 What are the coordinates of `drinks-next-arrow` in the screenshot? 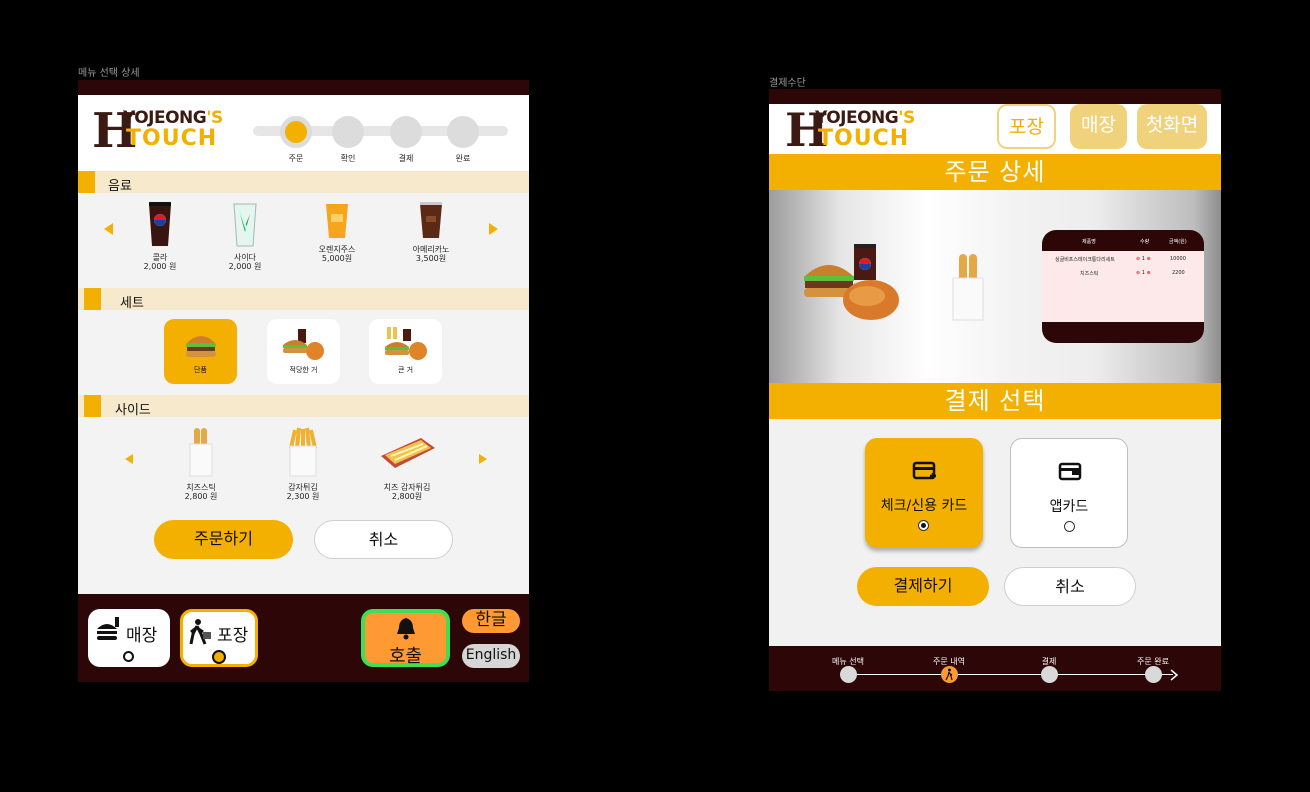 It's located at (493, 229).